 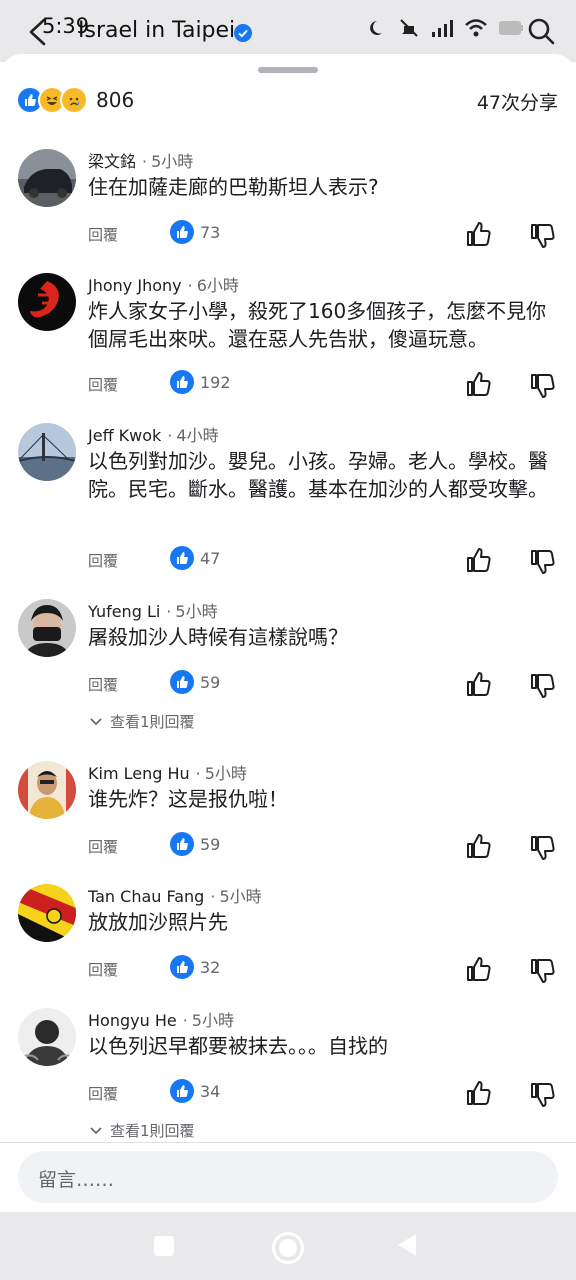 I want to click on comment-text: 住在加薩走廊的巴勒斯坦人表示?, so click(x=233, y=187).